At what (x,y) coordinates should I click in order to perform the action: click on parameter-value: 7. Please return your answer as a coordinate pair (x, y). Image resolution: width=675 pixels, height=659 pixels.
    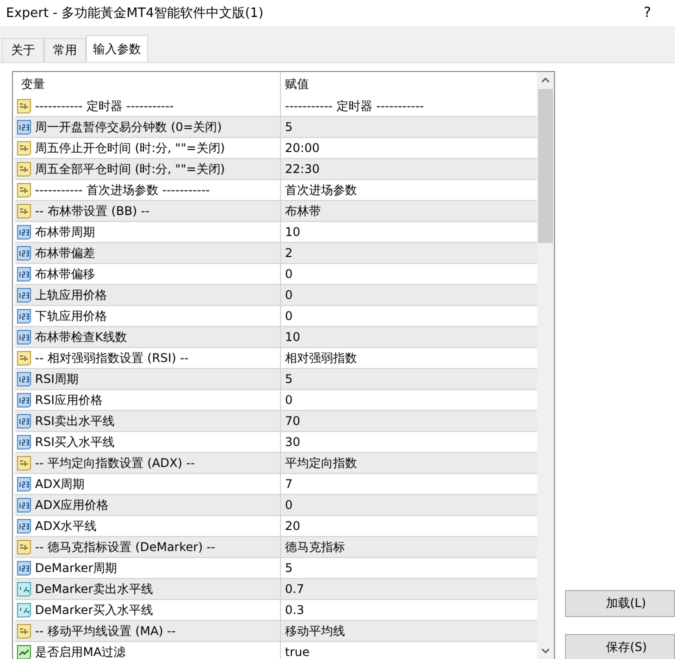
    Looking at the image, I should click on (289, 484).